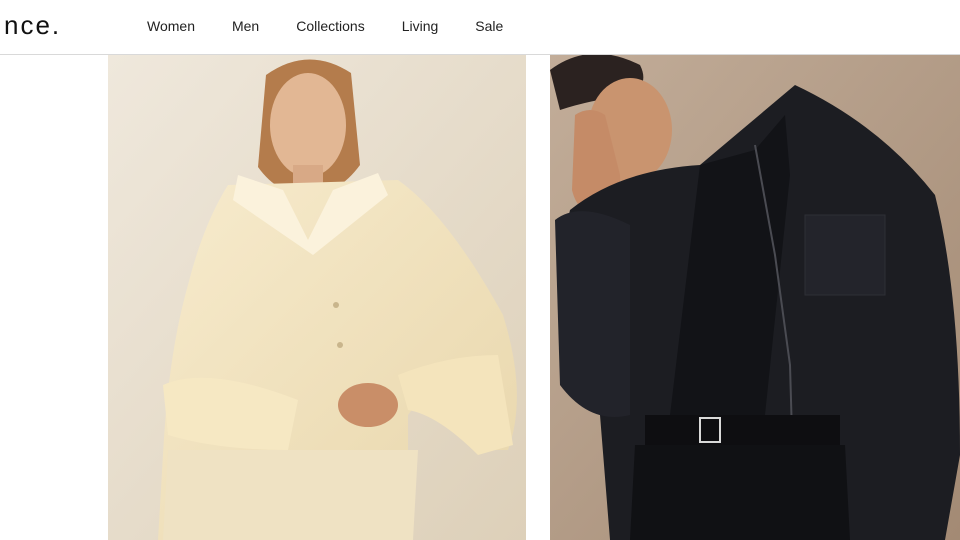 This screenshot has height=540, width=960. Describe the element at coordinates (171, 26) in the screenshot. I see `nav-item-women: Women` at that location.